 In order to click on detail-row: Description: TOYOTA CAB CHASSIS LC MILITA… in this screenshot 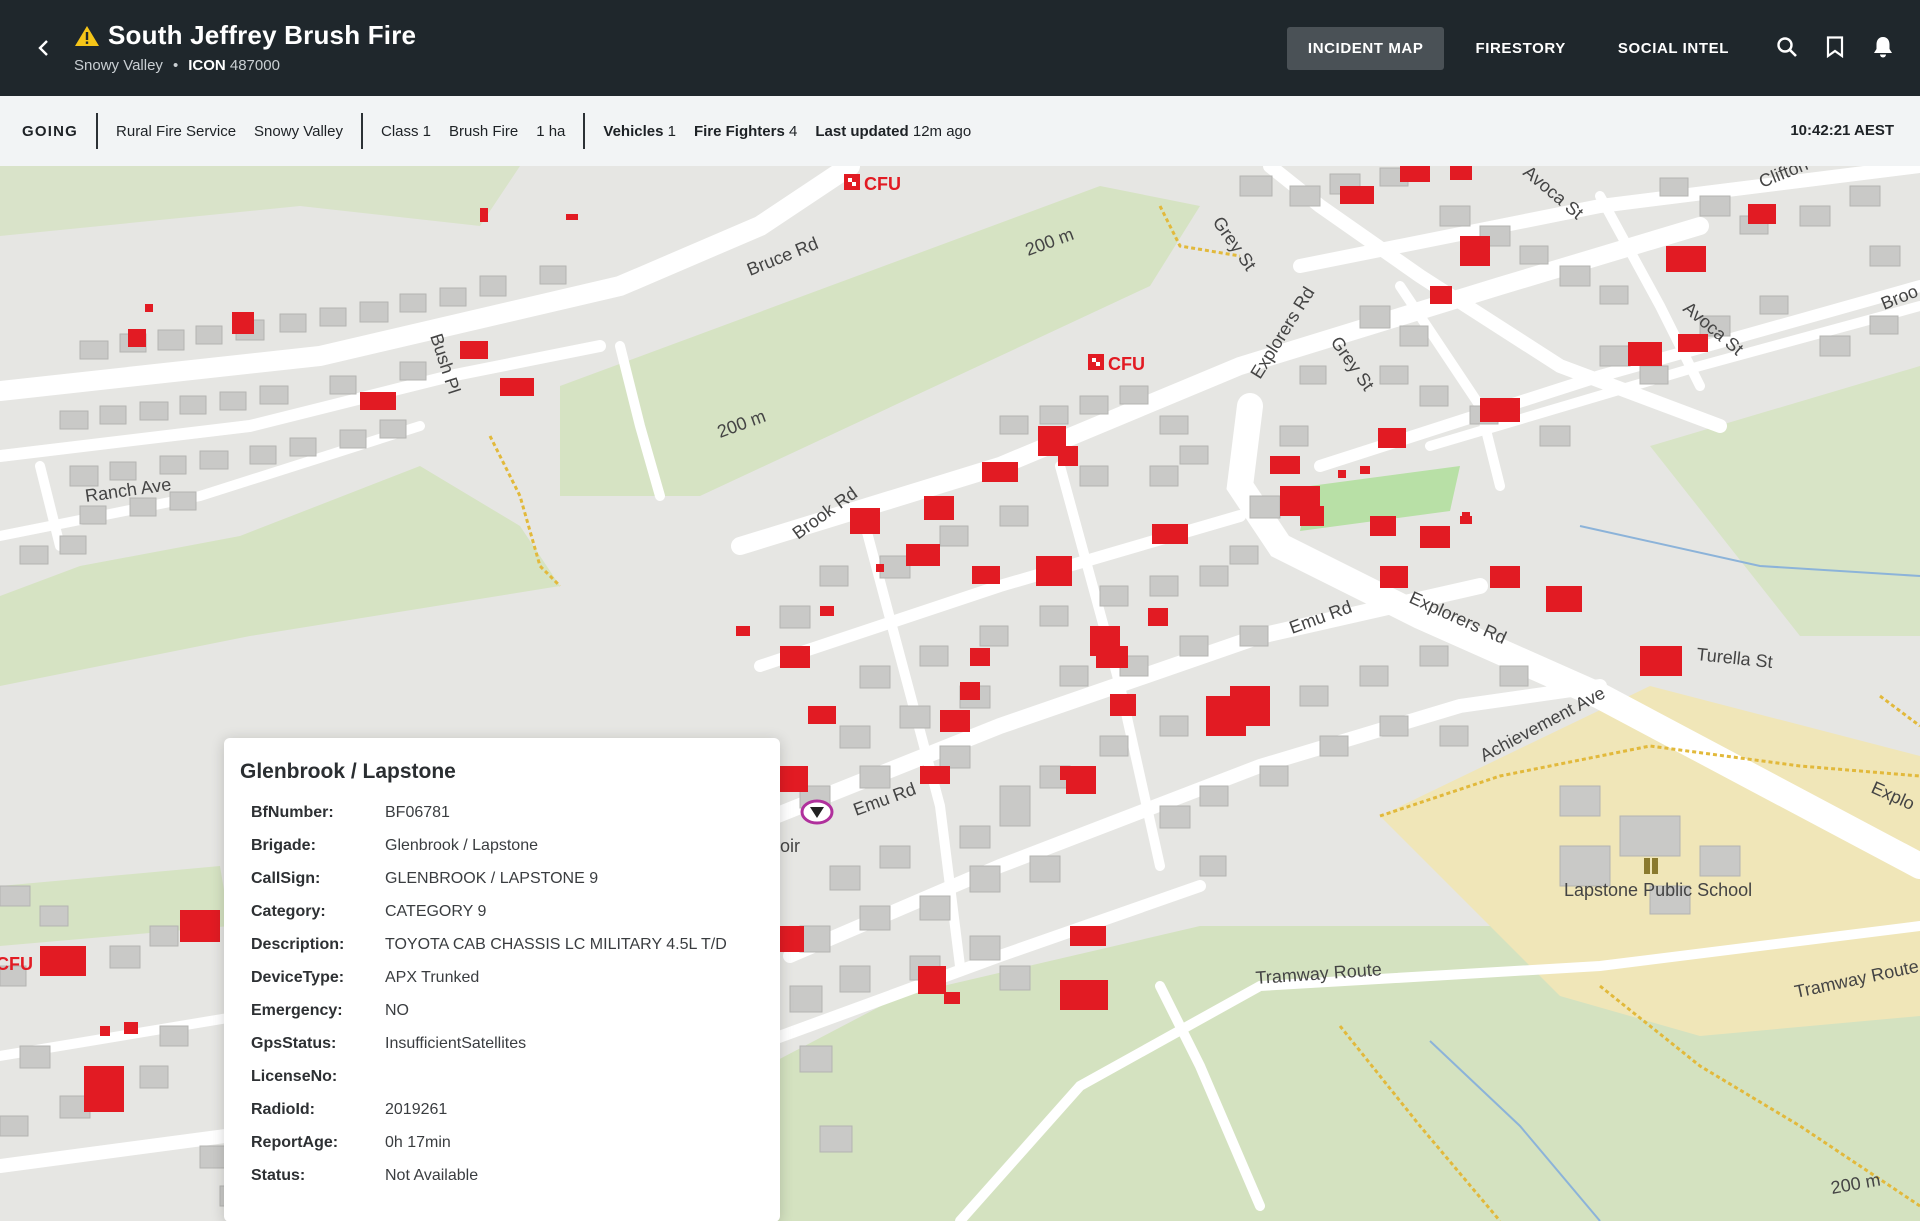, I will do `click(489, 944)`.